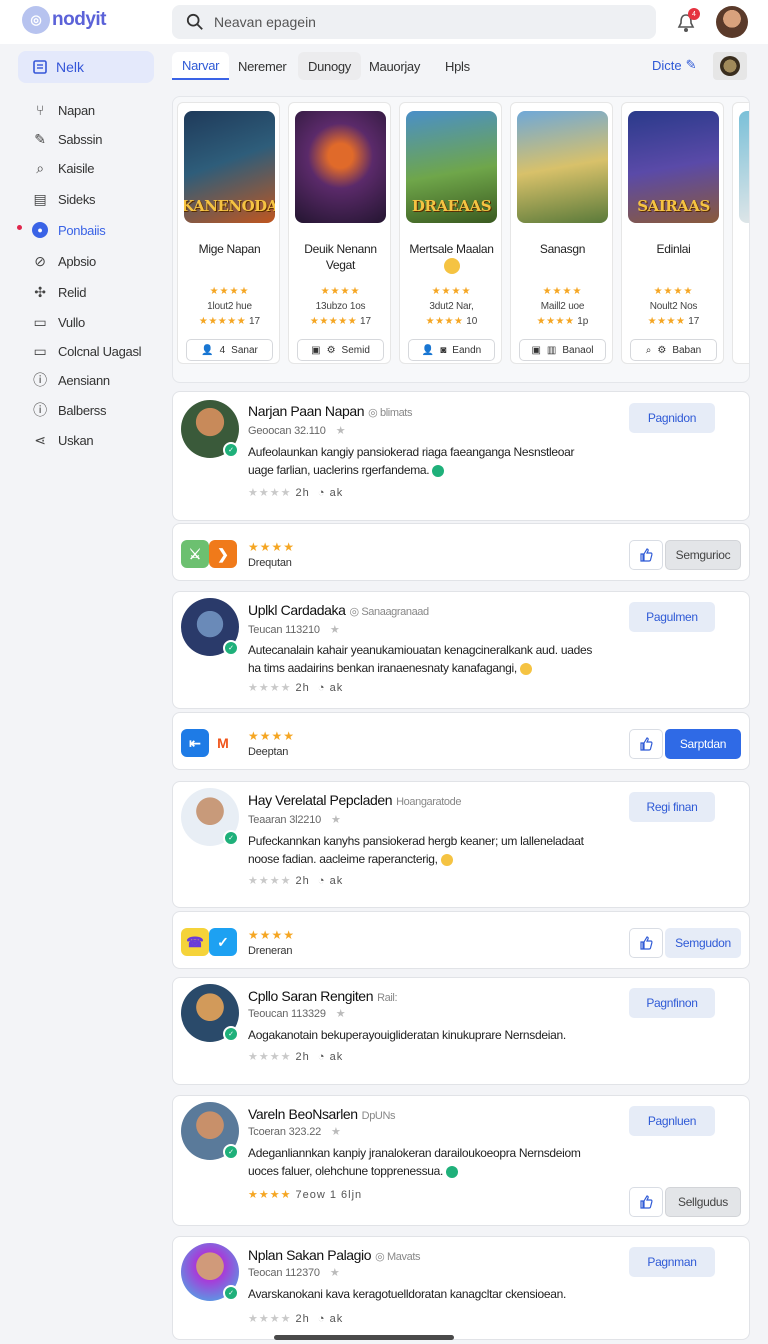  Describe the element at coordinates (673, 291) in the screenshot. I see `game-rating-stars: ★★★★` at that location.